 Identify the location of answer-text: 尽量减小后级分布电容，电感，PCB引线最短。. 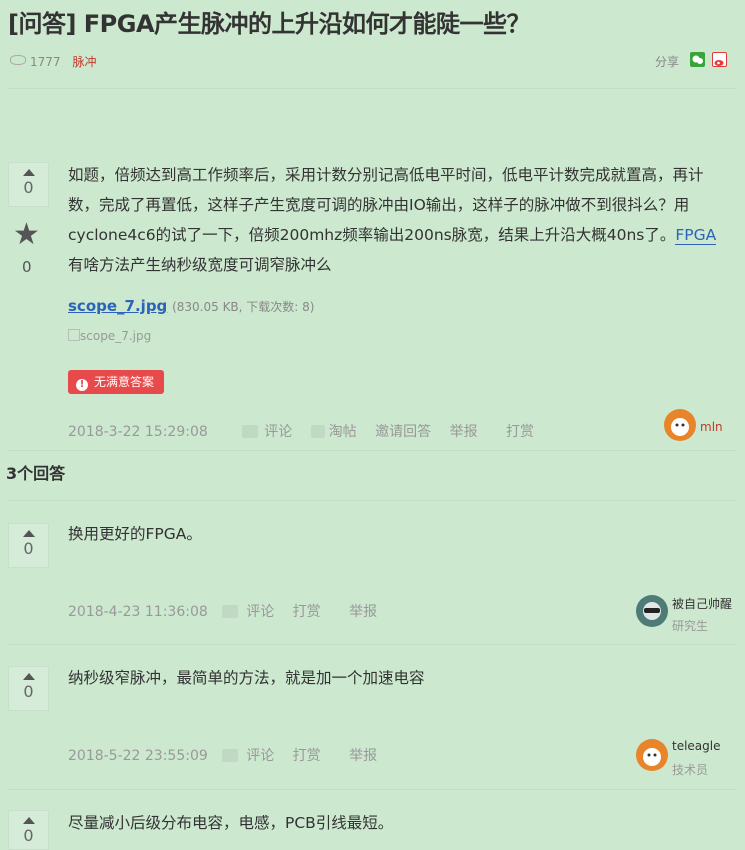
(231, 823).